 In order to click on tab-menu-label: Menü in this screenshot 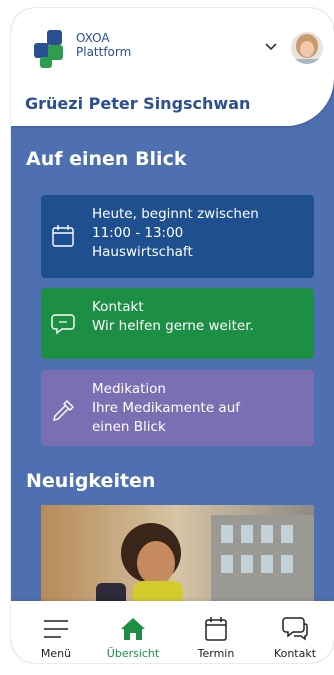, I will do `click(56, 653)`.